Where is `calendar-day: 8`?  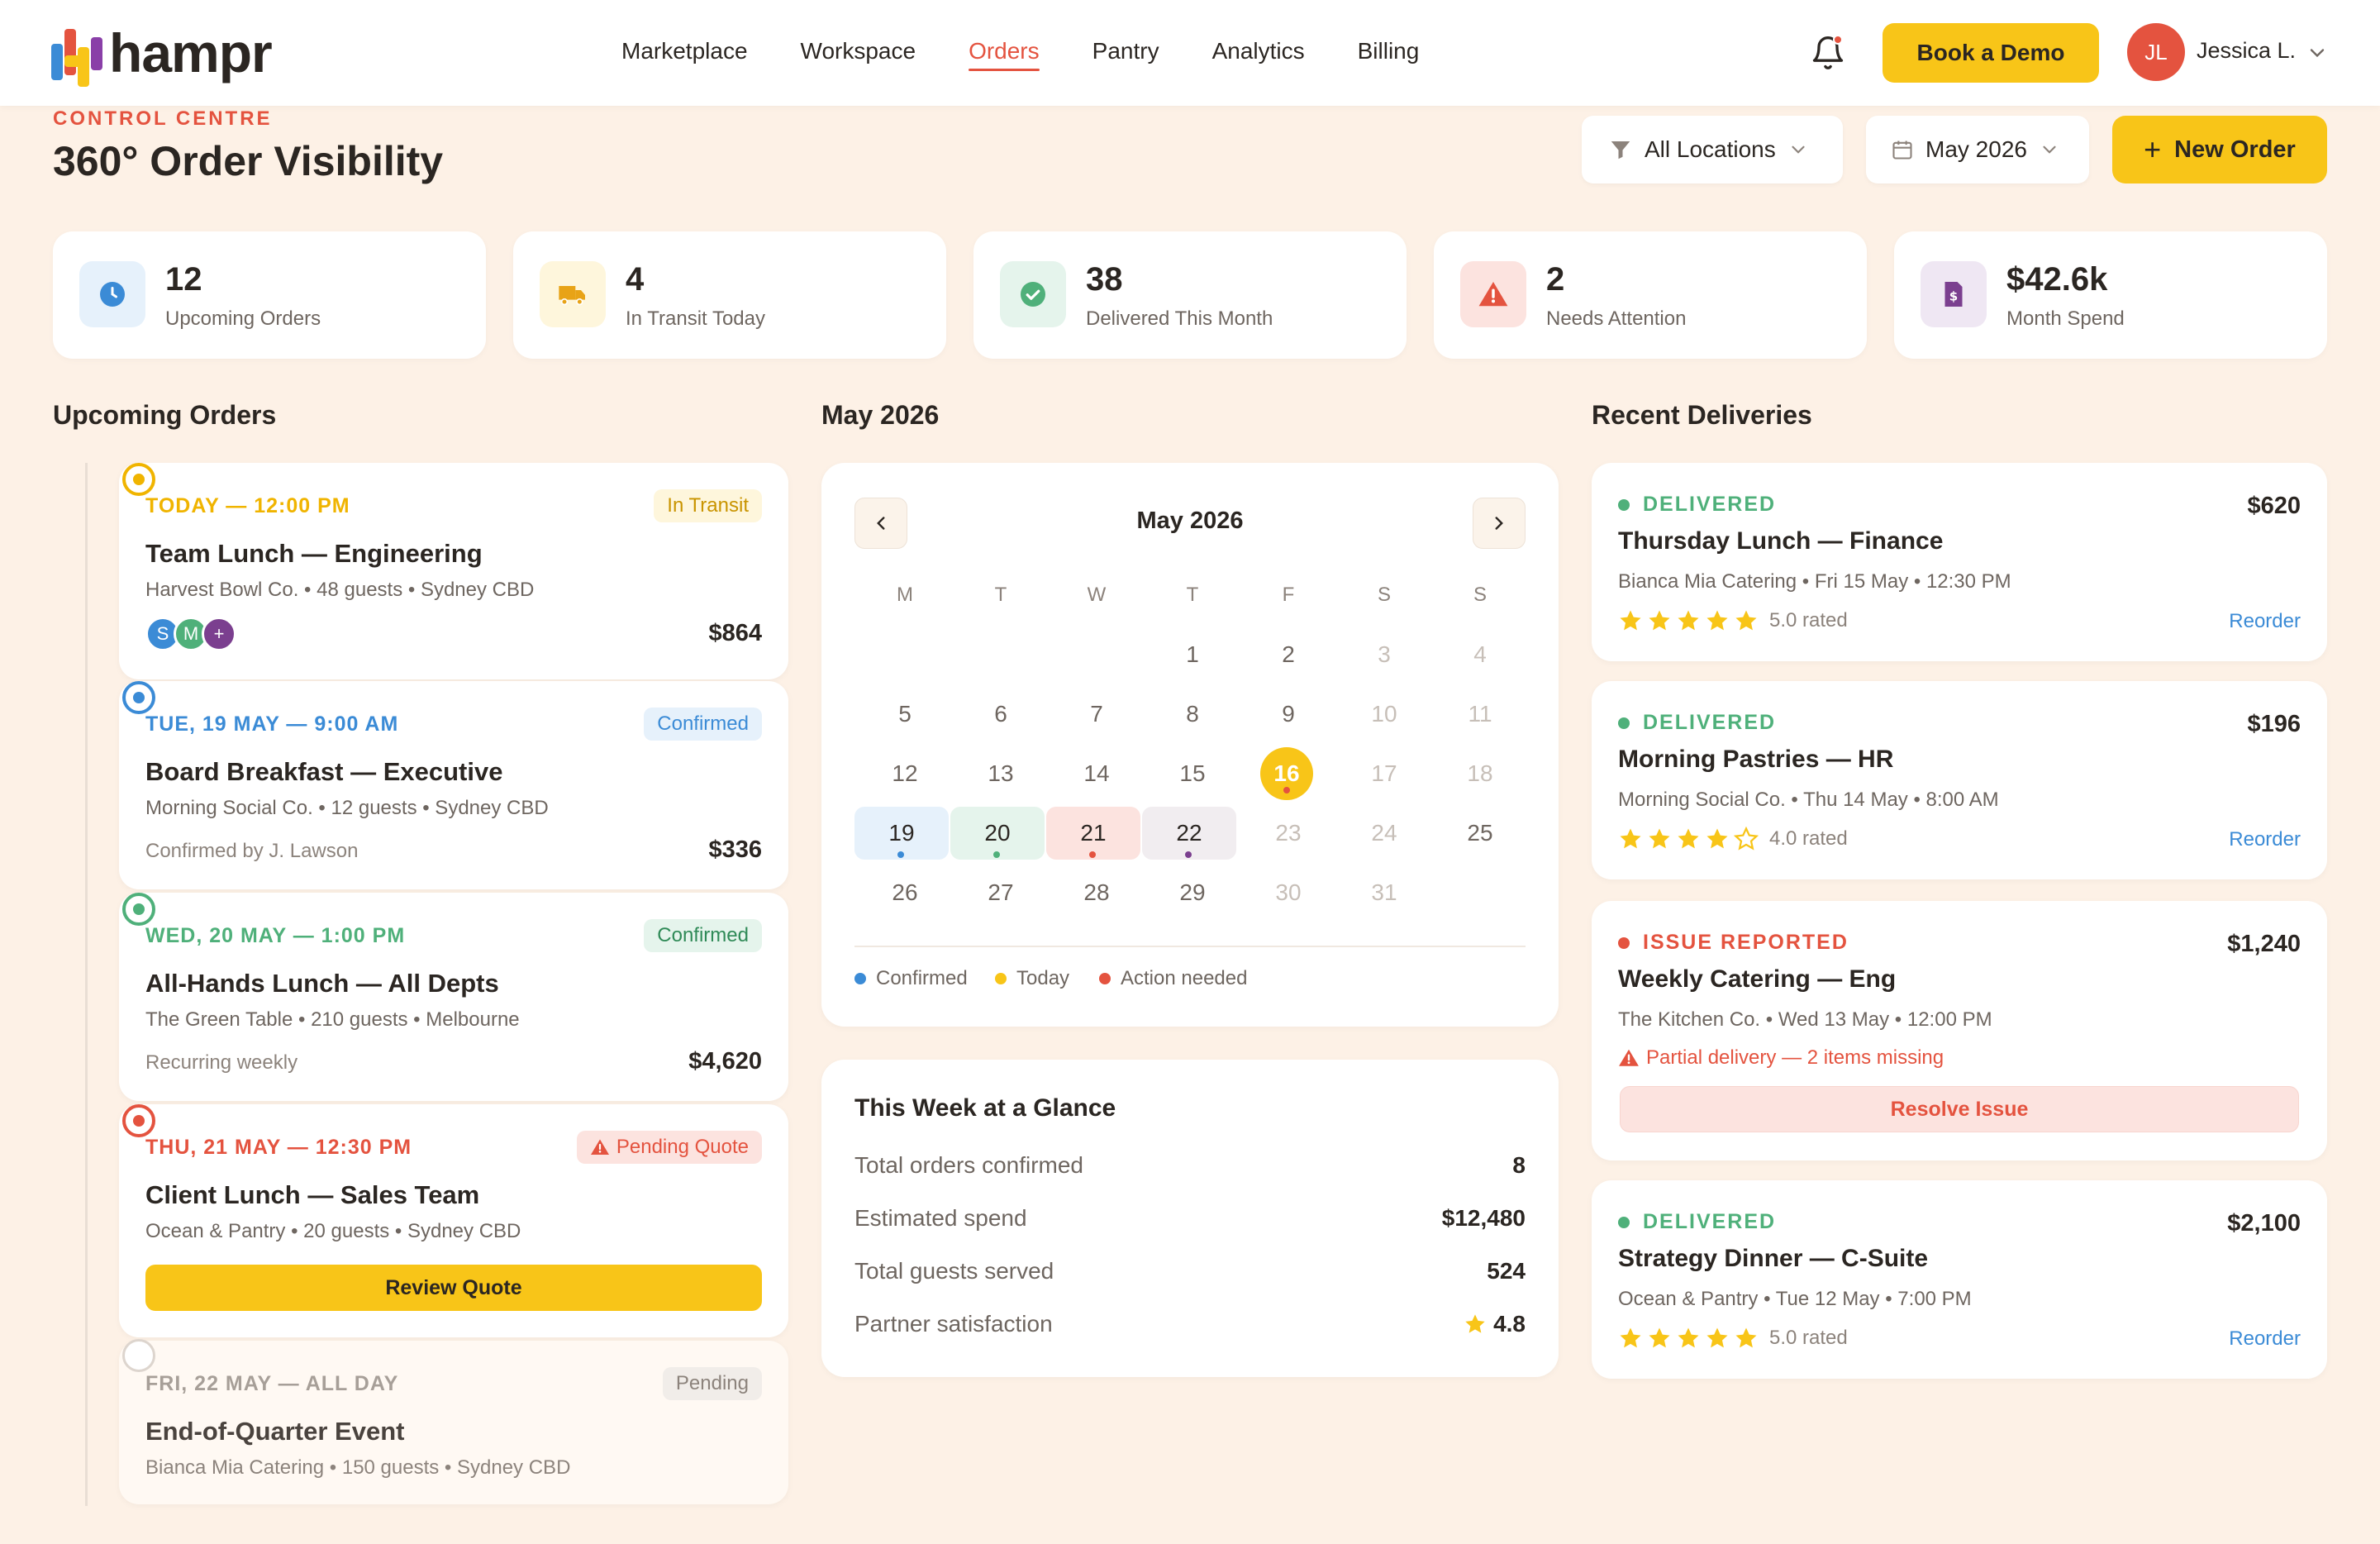 calendar-day: 8 is located at coordinates (1192, 715).